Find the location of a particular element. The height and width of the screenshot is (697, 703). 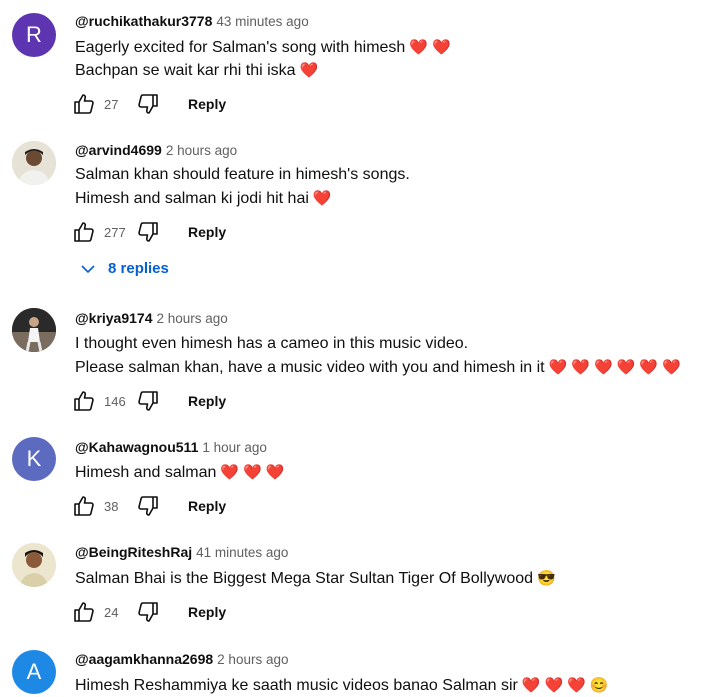

comment-meta: @aagamkhanna2698 2 hours ago is located at coordinates (181, 659).